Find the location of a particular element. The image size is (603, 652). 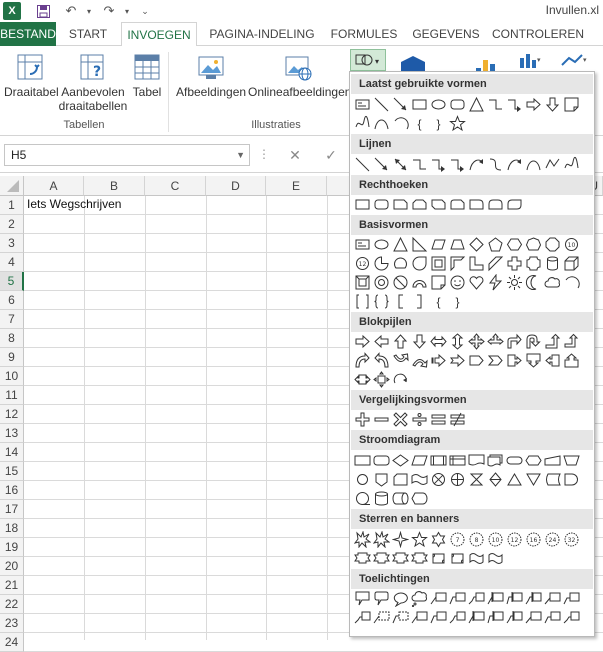

shape-cOval-icon is located at coordinates (400, 598).